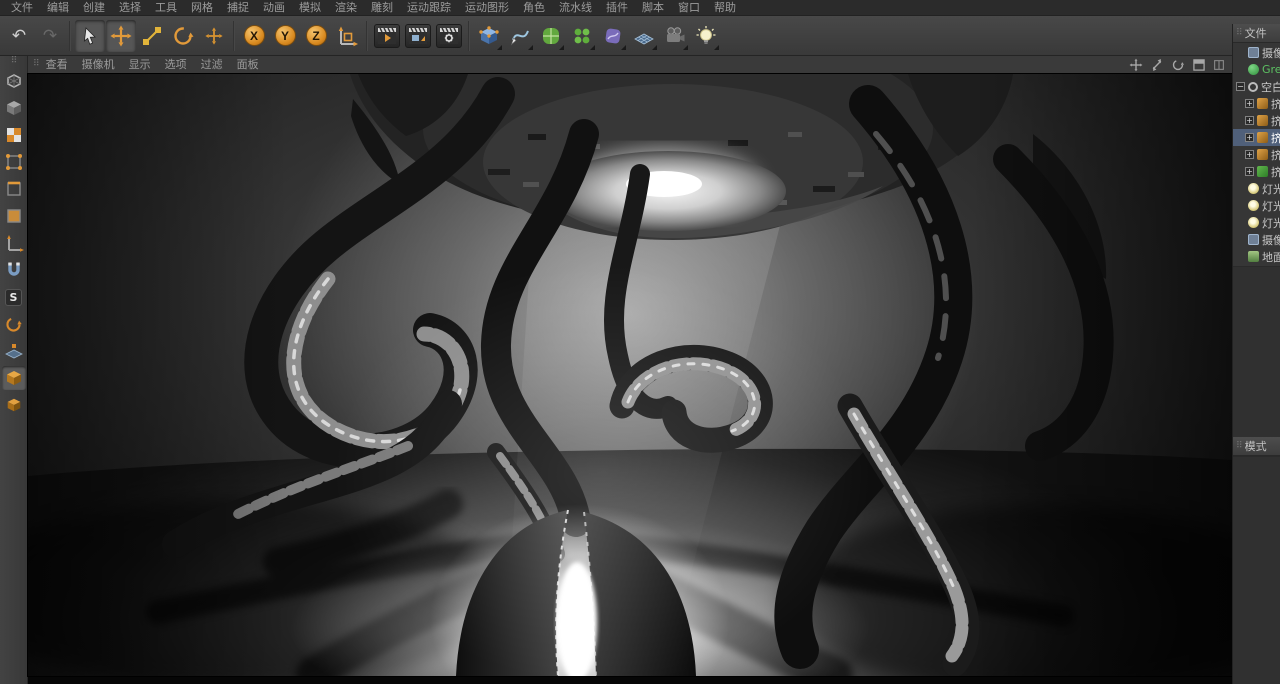 The width and height of the screenshot is (1280, 684). Describe the element at coordinates (551, 36) in the screenshot. I see `subdivision-surface-button` at that location.